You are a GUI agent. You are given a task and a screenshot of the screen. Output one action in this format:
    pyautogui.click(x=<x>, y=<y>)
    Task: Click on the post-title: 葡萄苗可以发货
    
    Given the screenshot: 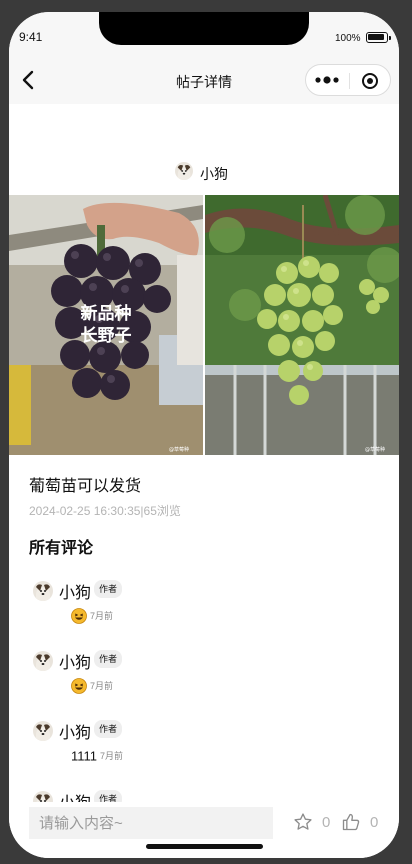 What is the action you would take?
    pyautogui.click(x=85, y=486)
    